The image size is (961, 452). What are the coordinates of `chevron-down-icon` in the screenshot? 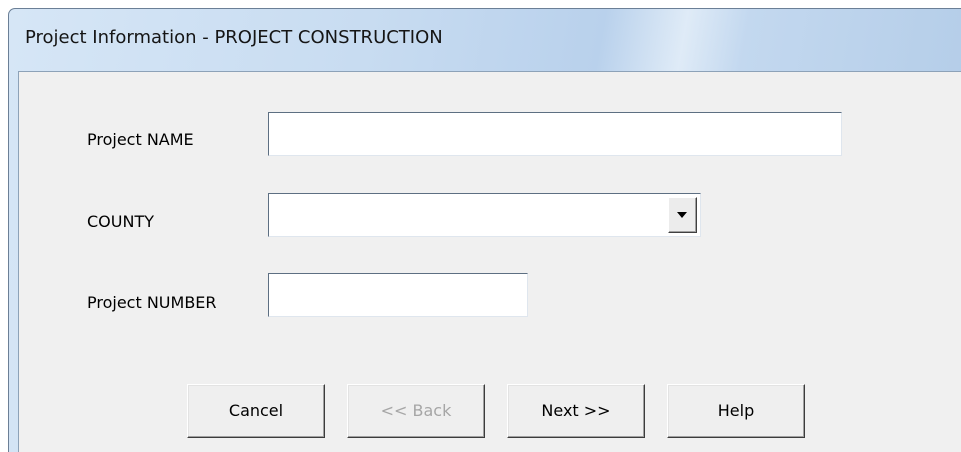 It's located at (682, 215).